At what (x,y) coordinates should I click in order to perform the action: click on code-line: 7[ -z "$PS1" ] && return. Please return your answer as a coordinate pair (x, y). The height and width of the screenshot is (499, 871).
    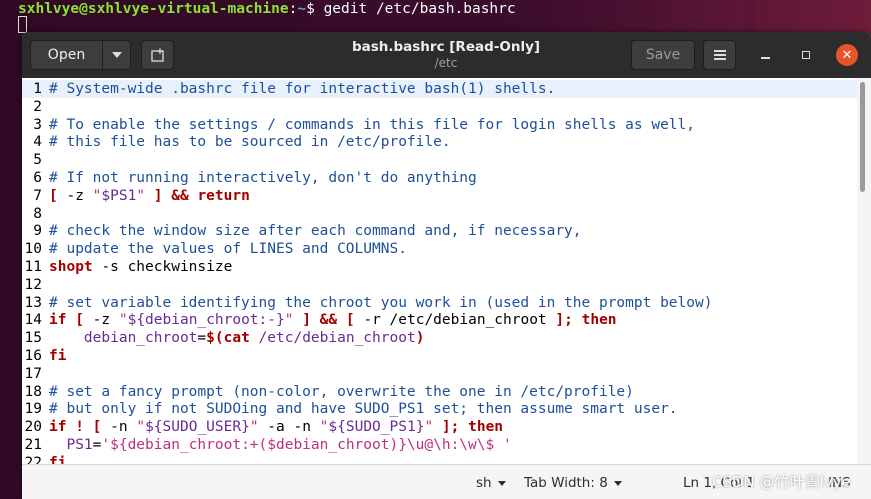
    Looking at the image, I should click on (136, 196).